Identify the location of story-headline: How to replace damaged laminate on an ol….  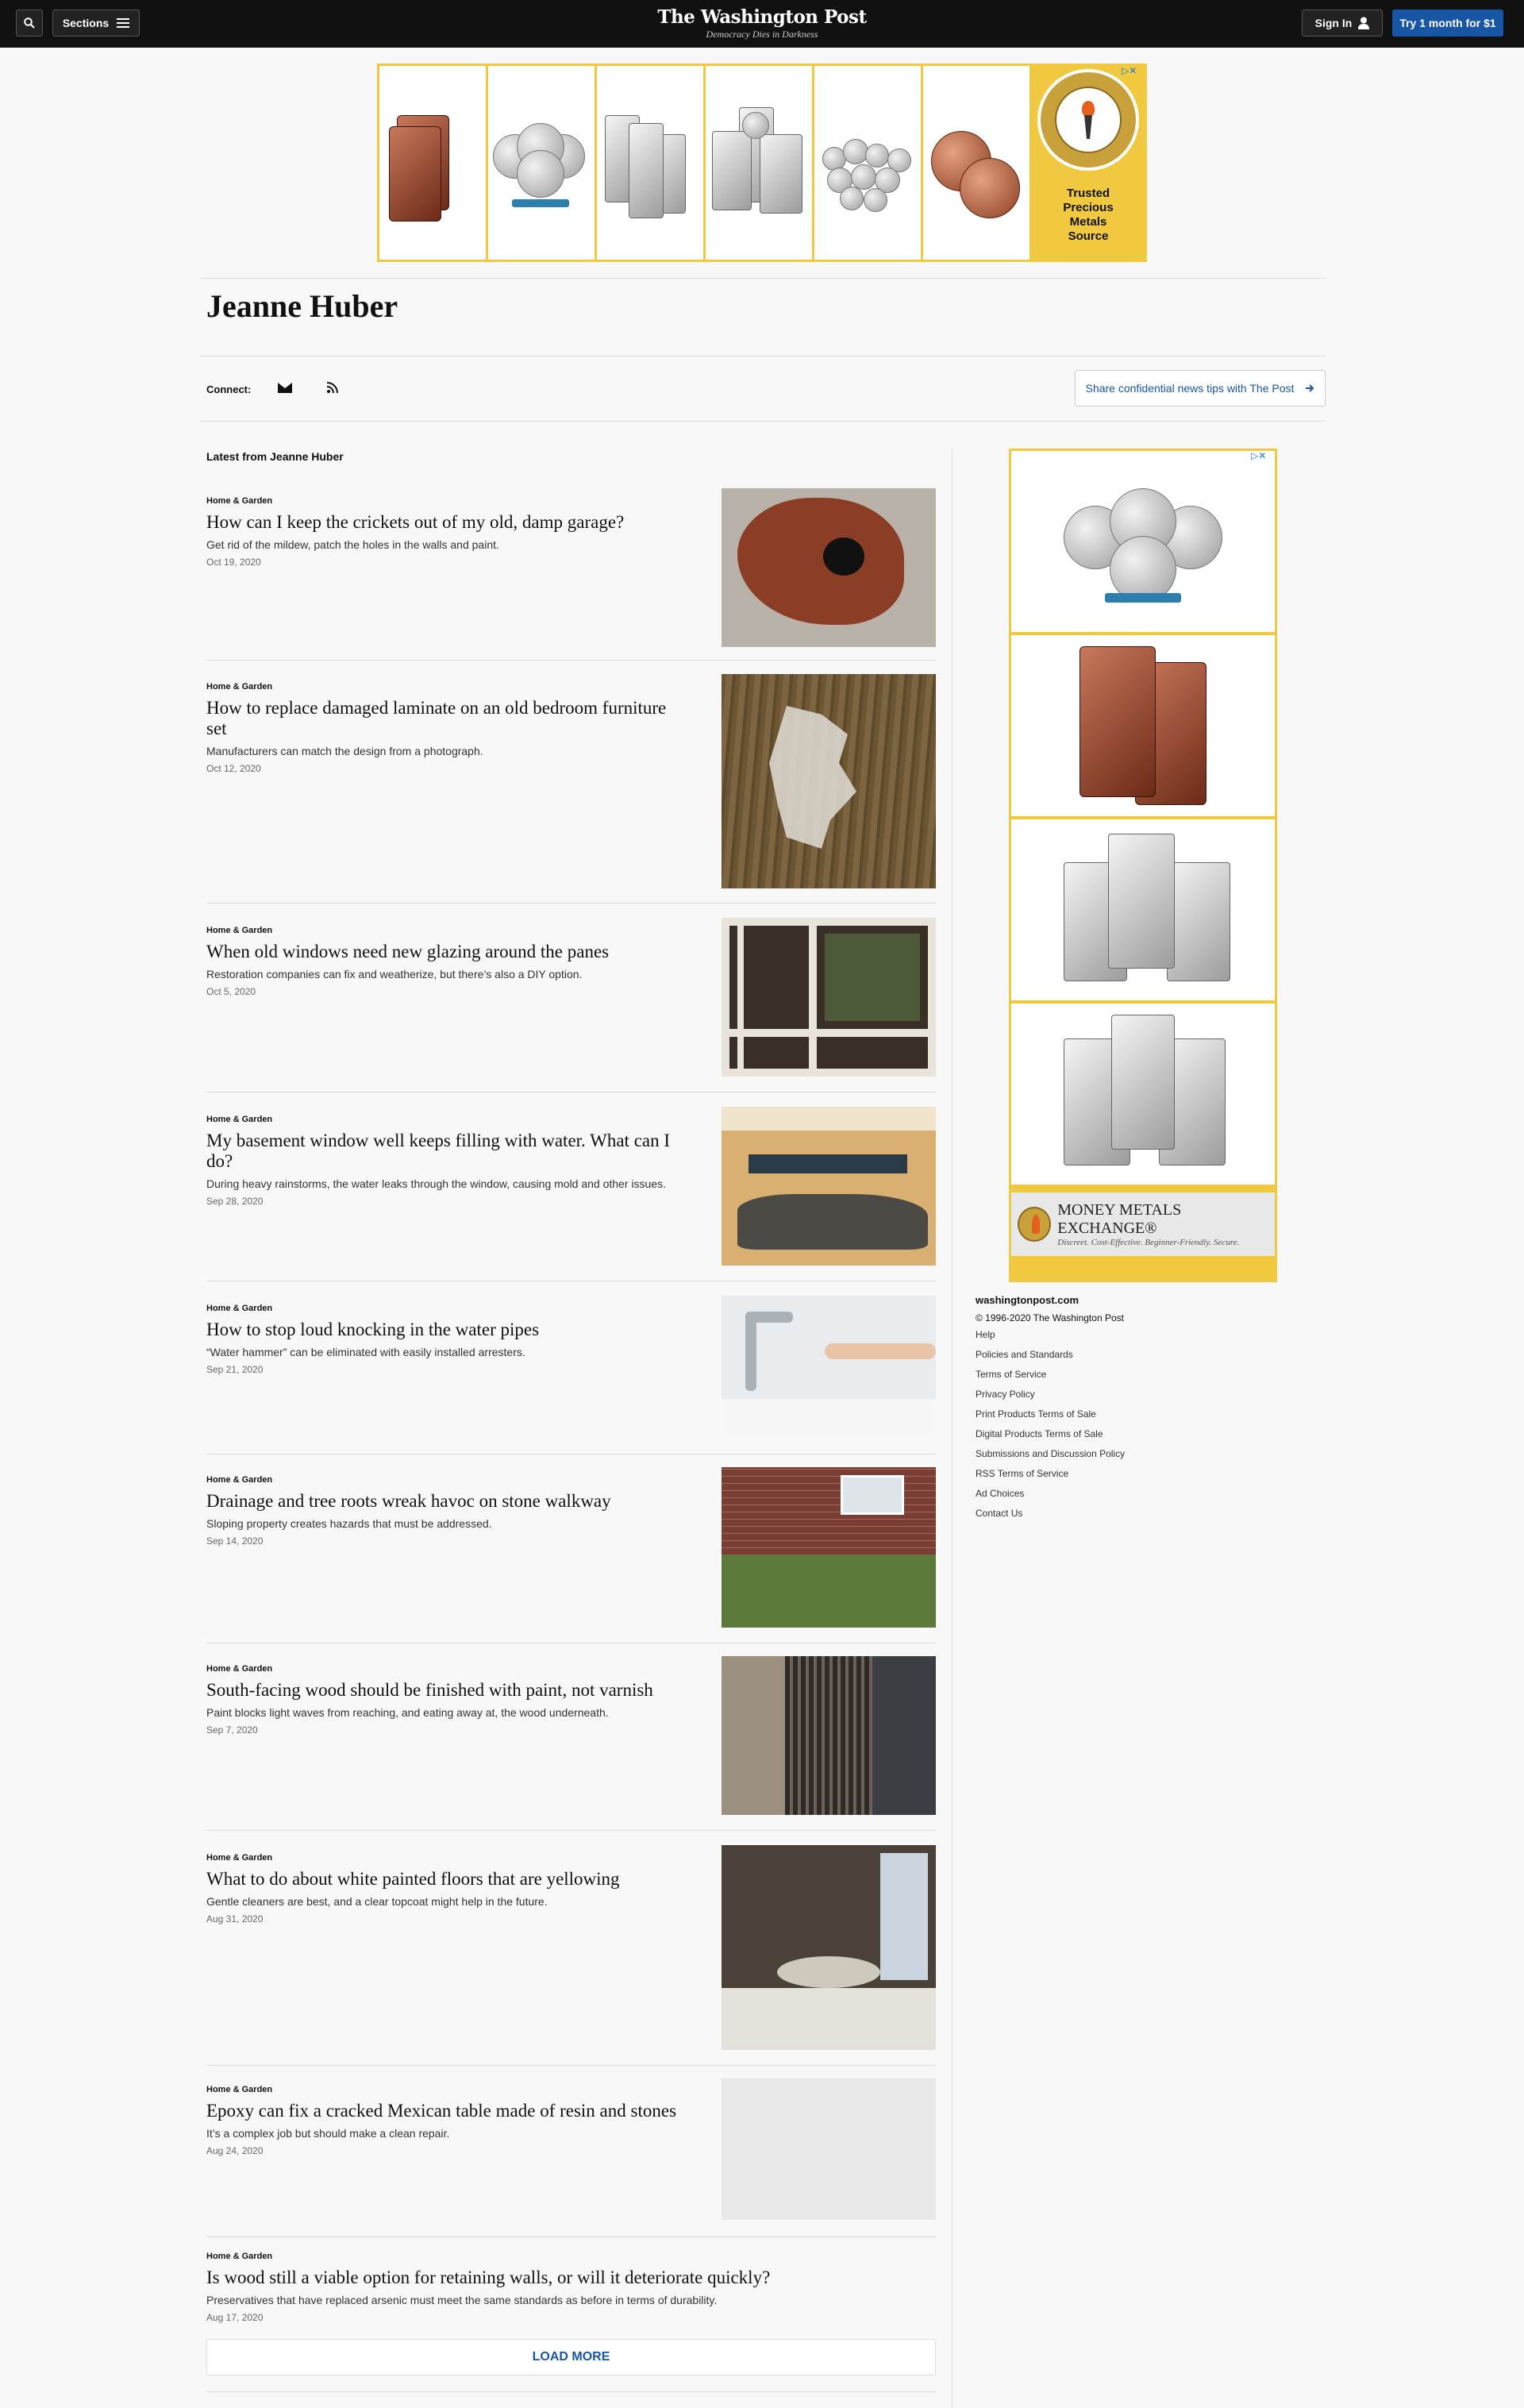
(444, 718).